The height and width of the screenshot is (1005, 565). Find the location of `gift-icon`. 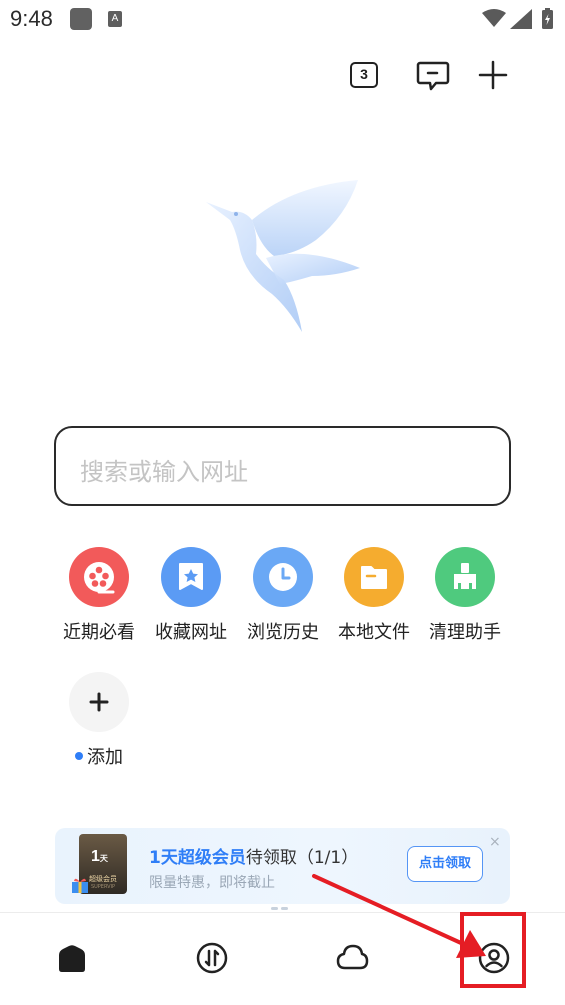

gift-icon is located at coordinates (80, 885).